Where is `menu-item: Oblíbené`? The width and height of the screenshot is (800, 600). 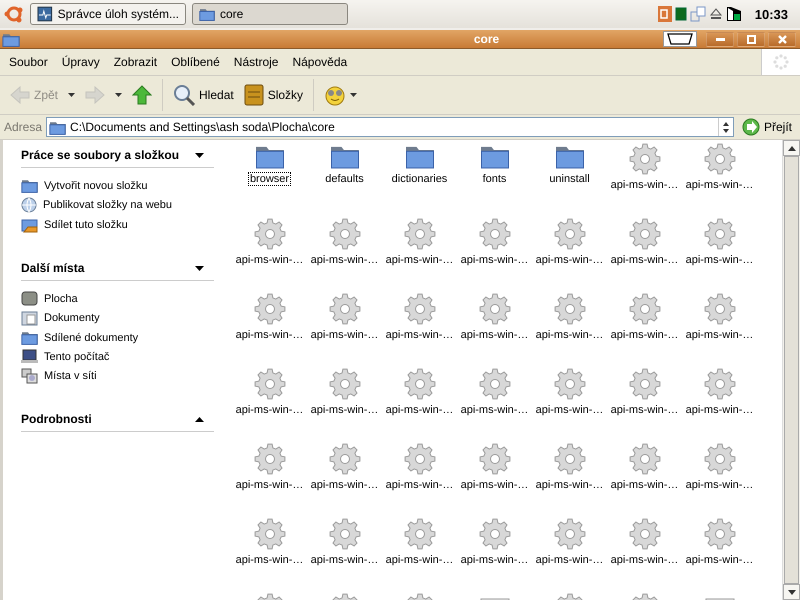
menu-item: Oblíbené is located at coordinates (195, 62).